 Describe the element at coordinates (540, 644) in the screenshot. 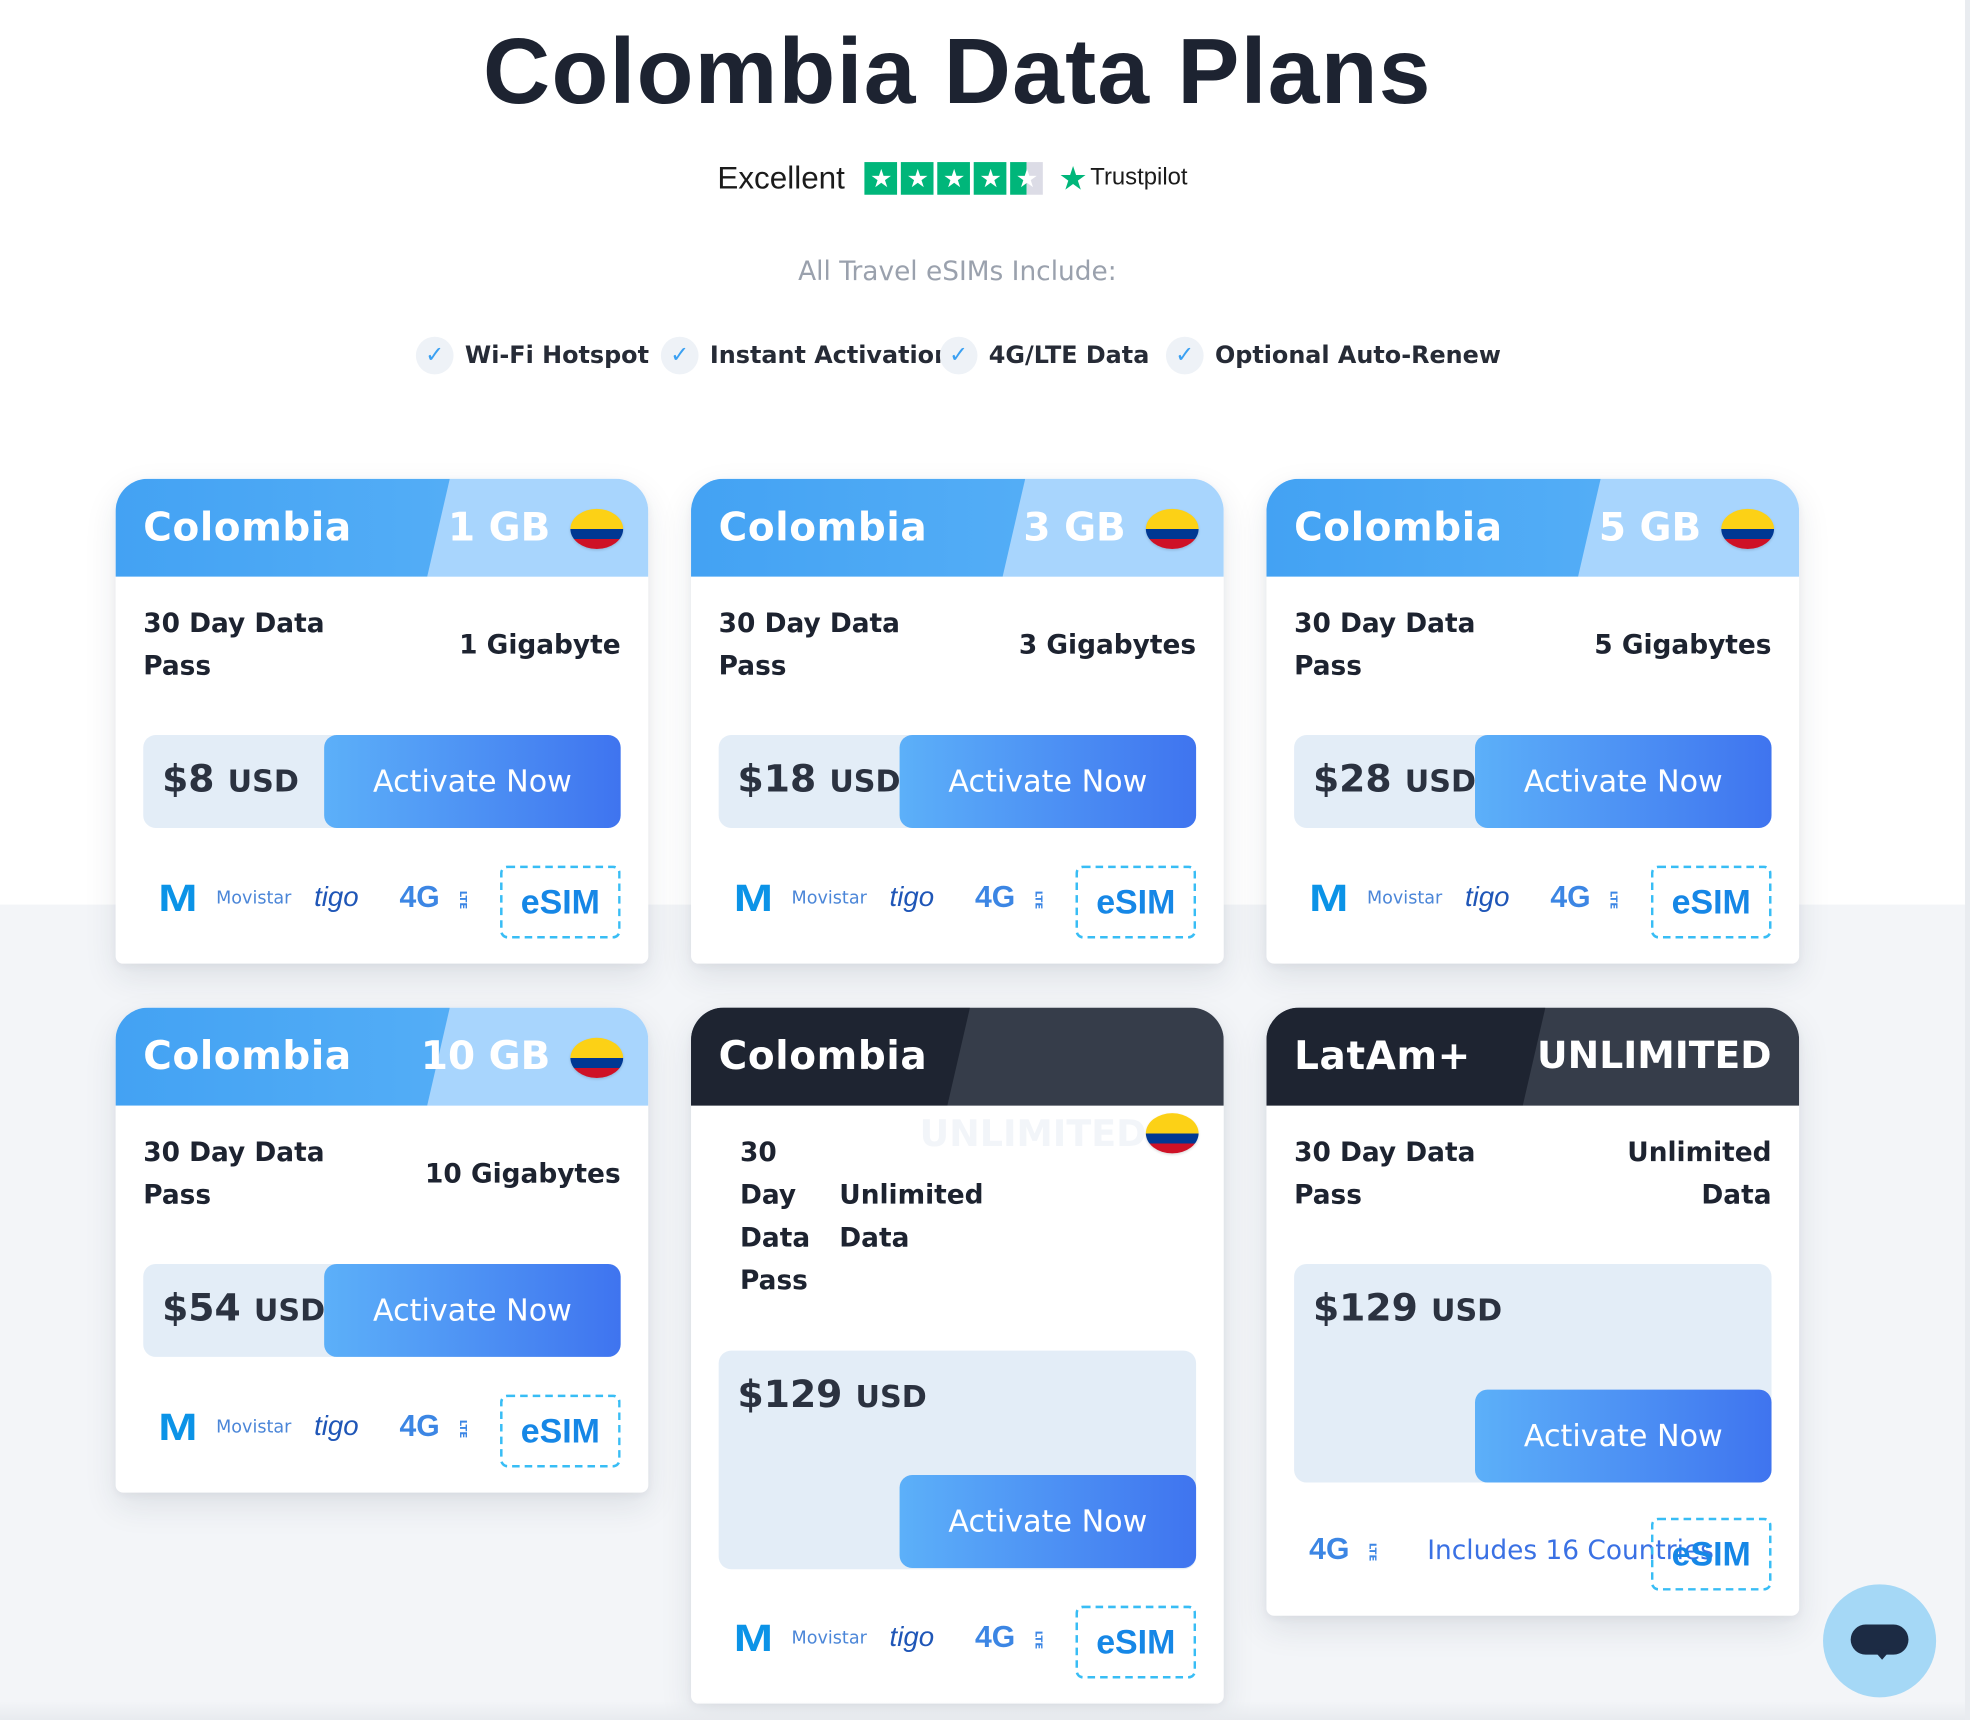

I see `plan-amount: 1 Gigabyte` at that location.